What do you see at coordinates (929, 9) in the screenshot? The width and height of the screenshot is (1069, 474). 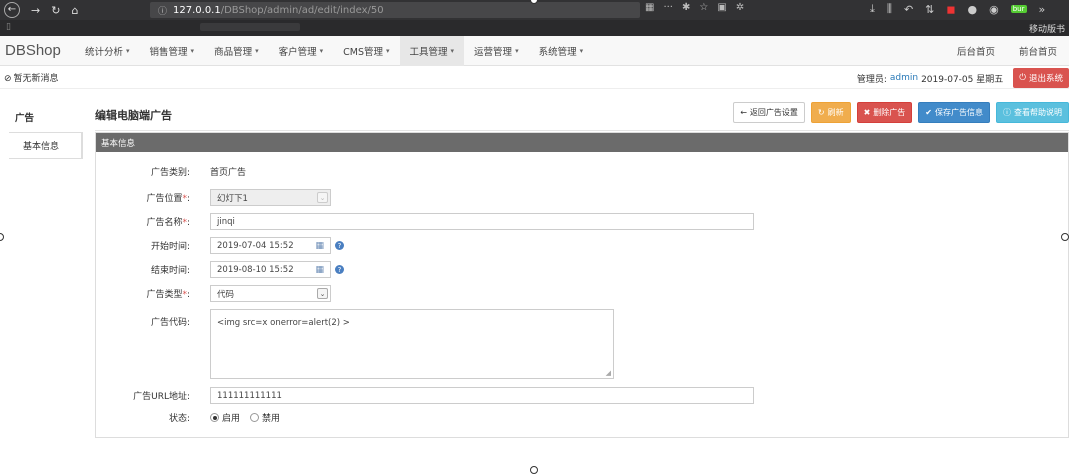 I see `sync-icon: ⇅` at bounding box center [929, 9].